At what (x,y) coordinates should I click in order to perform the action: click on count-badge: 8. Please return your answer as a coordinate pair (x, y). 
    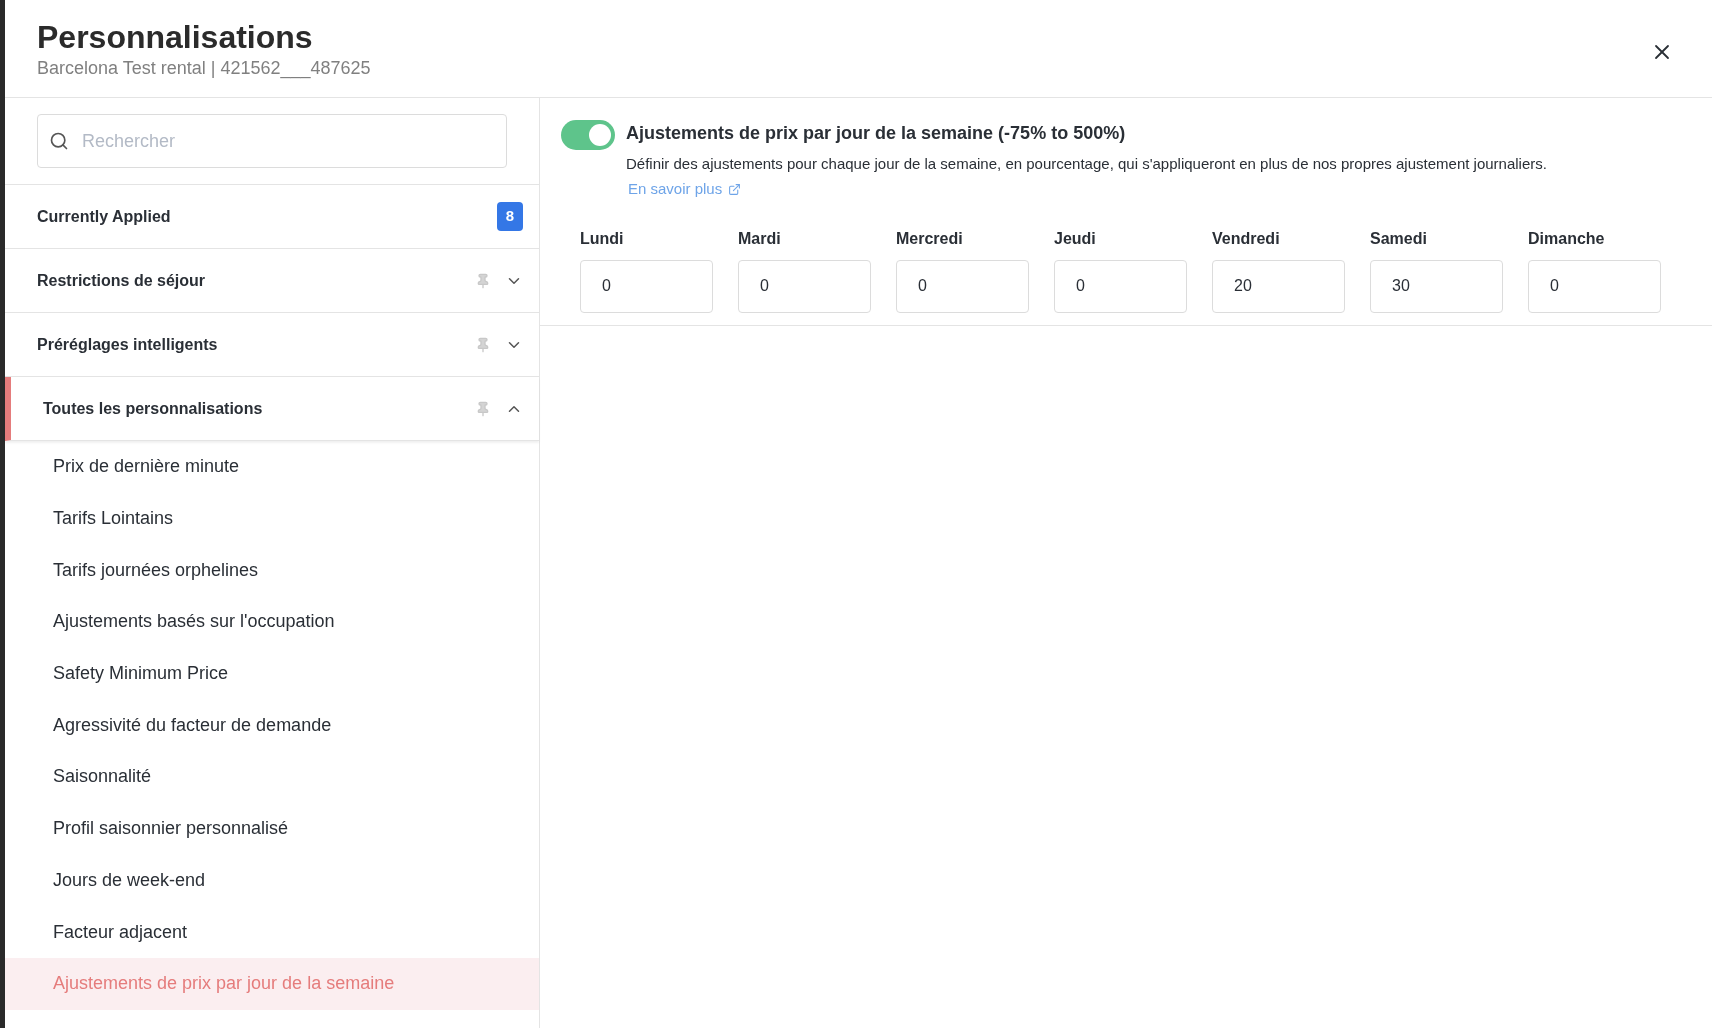
    Looking at the image, I should click on (509, 216).